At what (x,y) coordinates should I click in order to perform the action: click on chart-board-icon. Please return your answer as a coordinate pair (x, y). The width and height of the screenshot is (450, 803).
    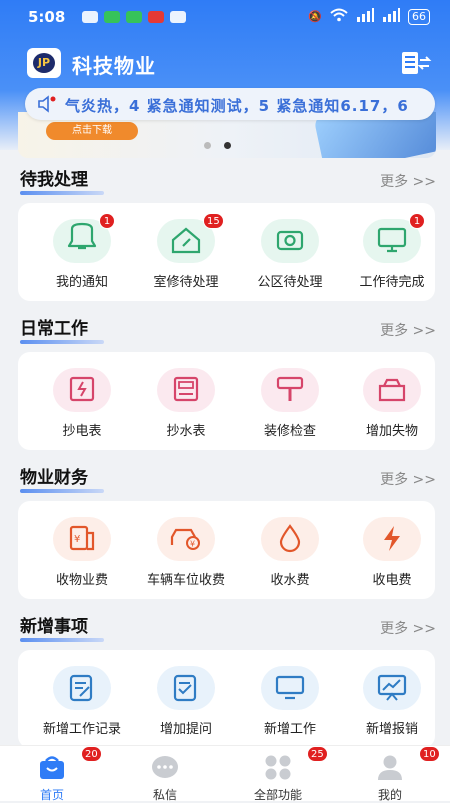
    Looking at the image, I should click on (392, 688).